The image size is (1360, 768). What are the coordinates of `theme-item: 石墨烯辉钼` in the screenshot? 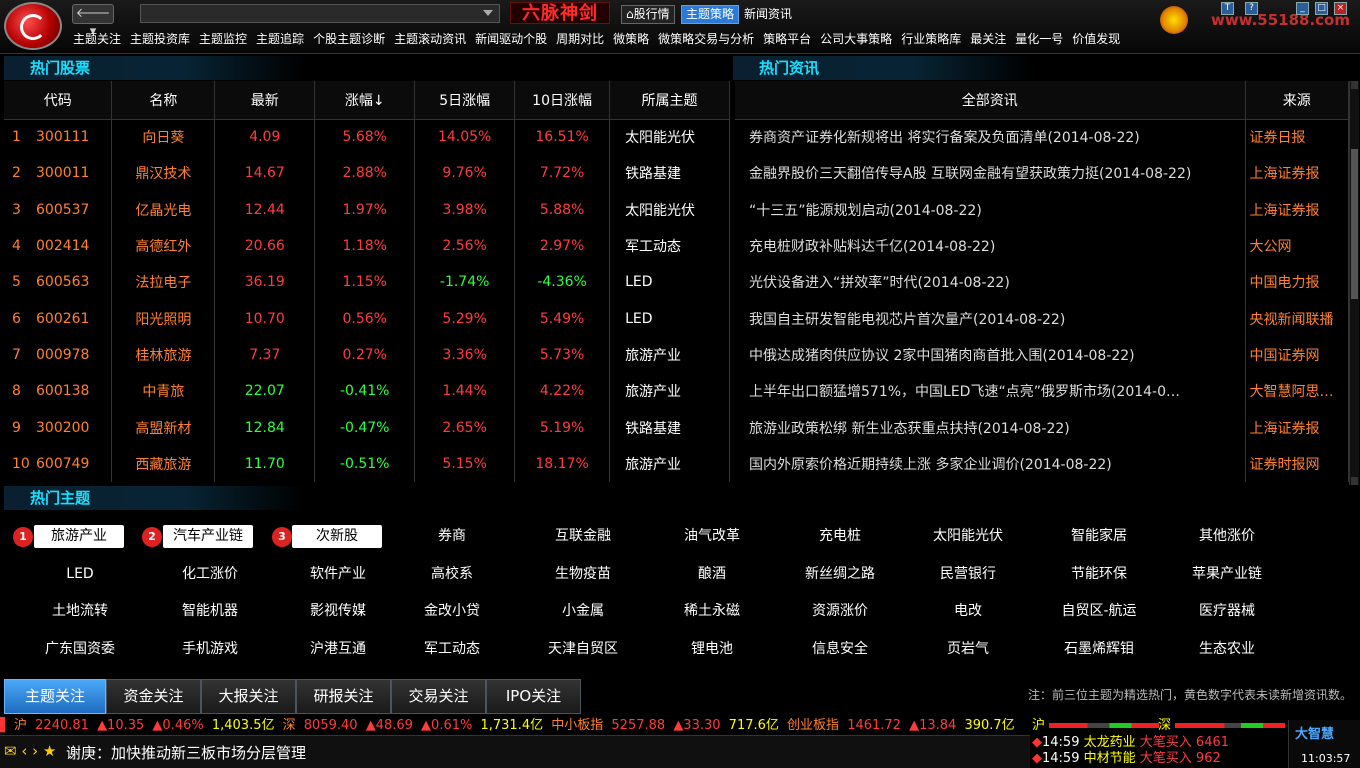 It's located at (1099, 649).